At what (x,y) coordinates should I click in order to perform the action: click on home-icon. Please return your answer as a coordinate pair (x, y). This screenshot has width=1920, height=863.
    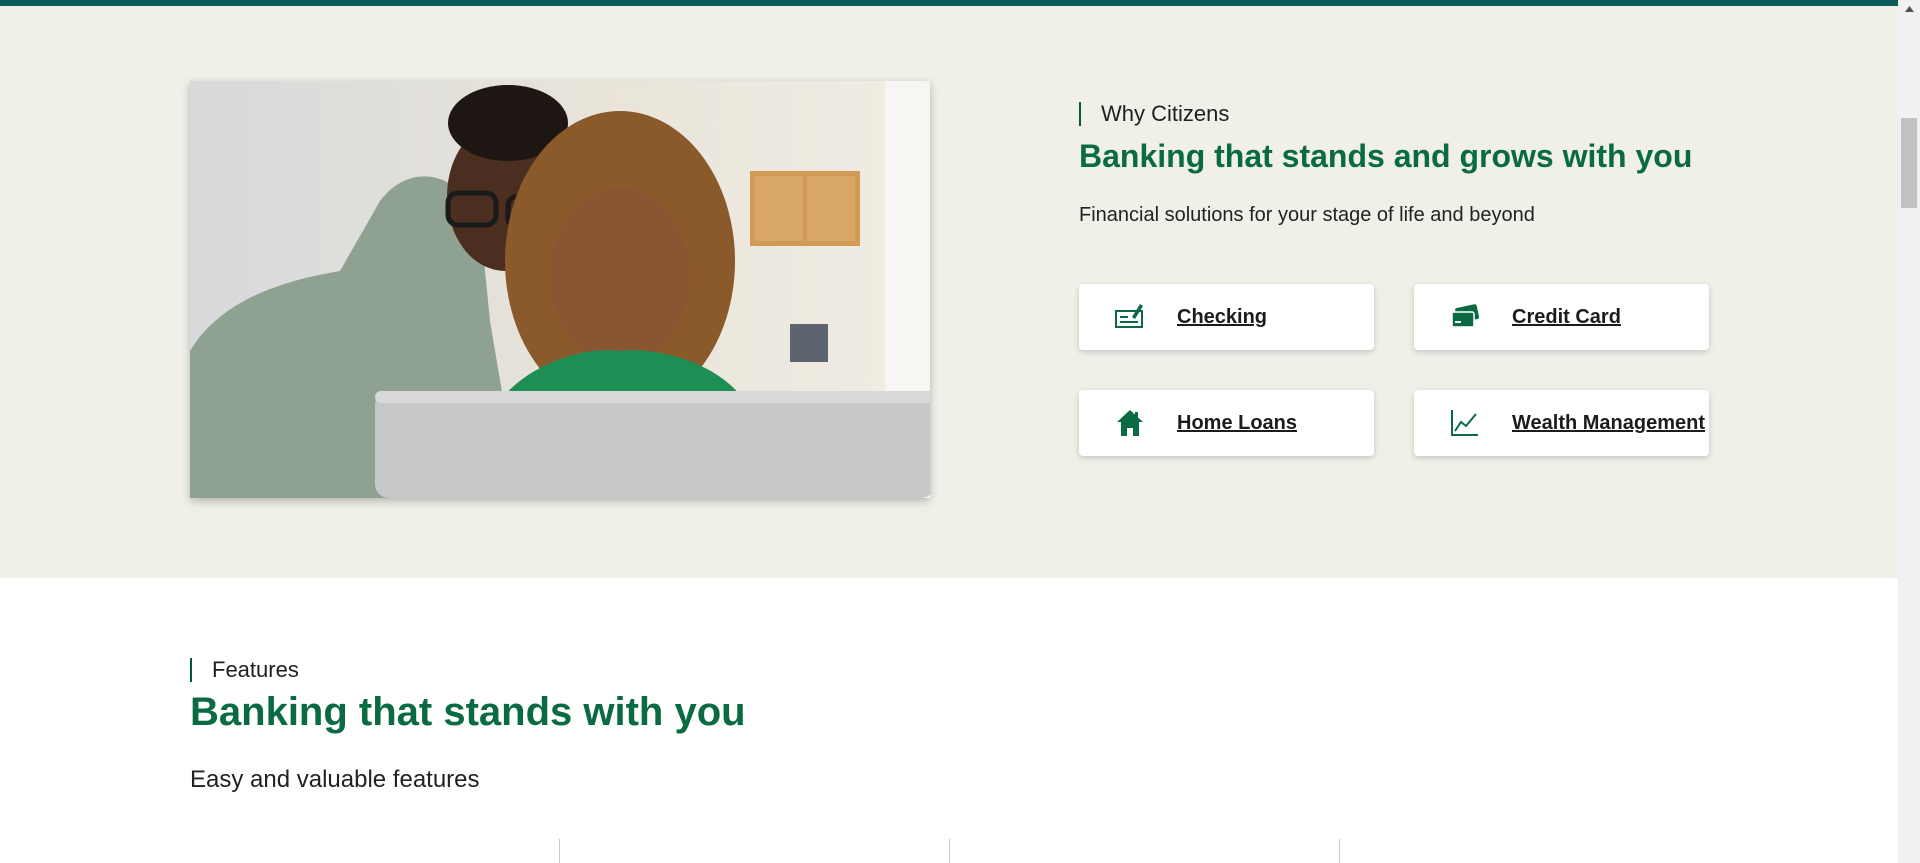
    Looking at the image, I should click on (1130, 423).